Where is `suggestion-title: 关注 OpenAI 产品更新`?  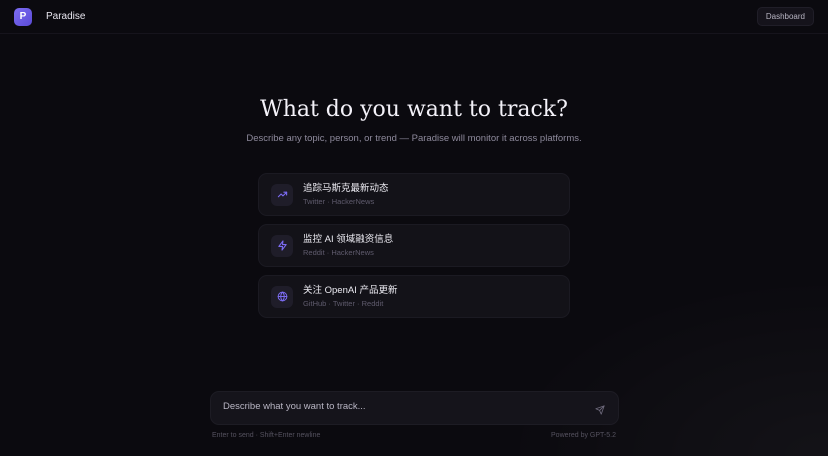 suggestion-title: 关注 OpenAI 产品更新 is located at coordinates (350, 290).